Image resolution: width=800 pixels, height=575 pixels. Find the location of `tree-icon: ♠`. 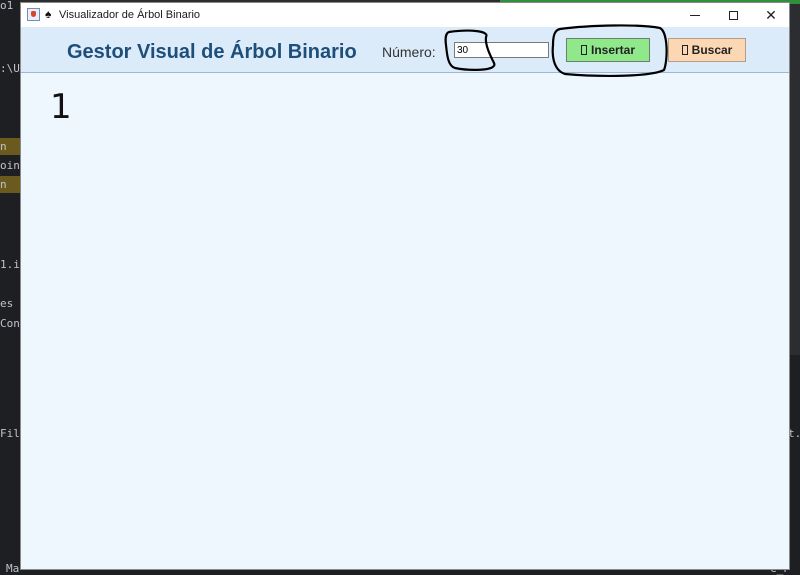

tree-icon: ♠ is located at coordinates (48, 14).